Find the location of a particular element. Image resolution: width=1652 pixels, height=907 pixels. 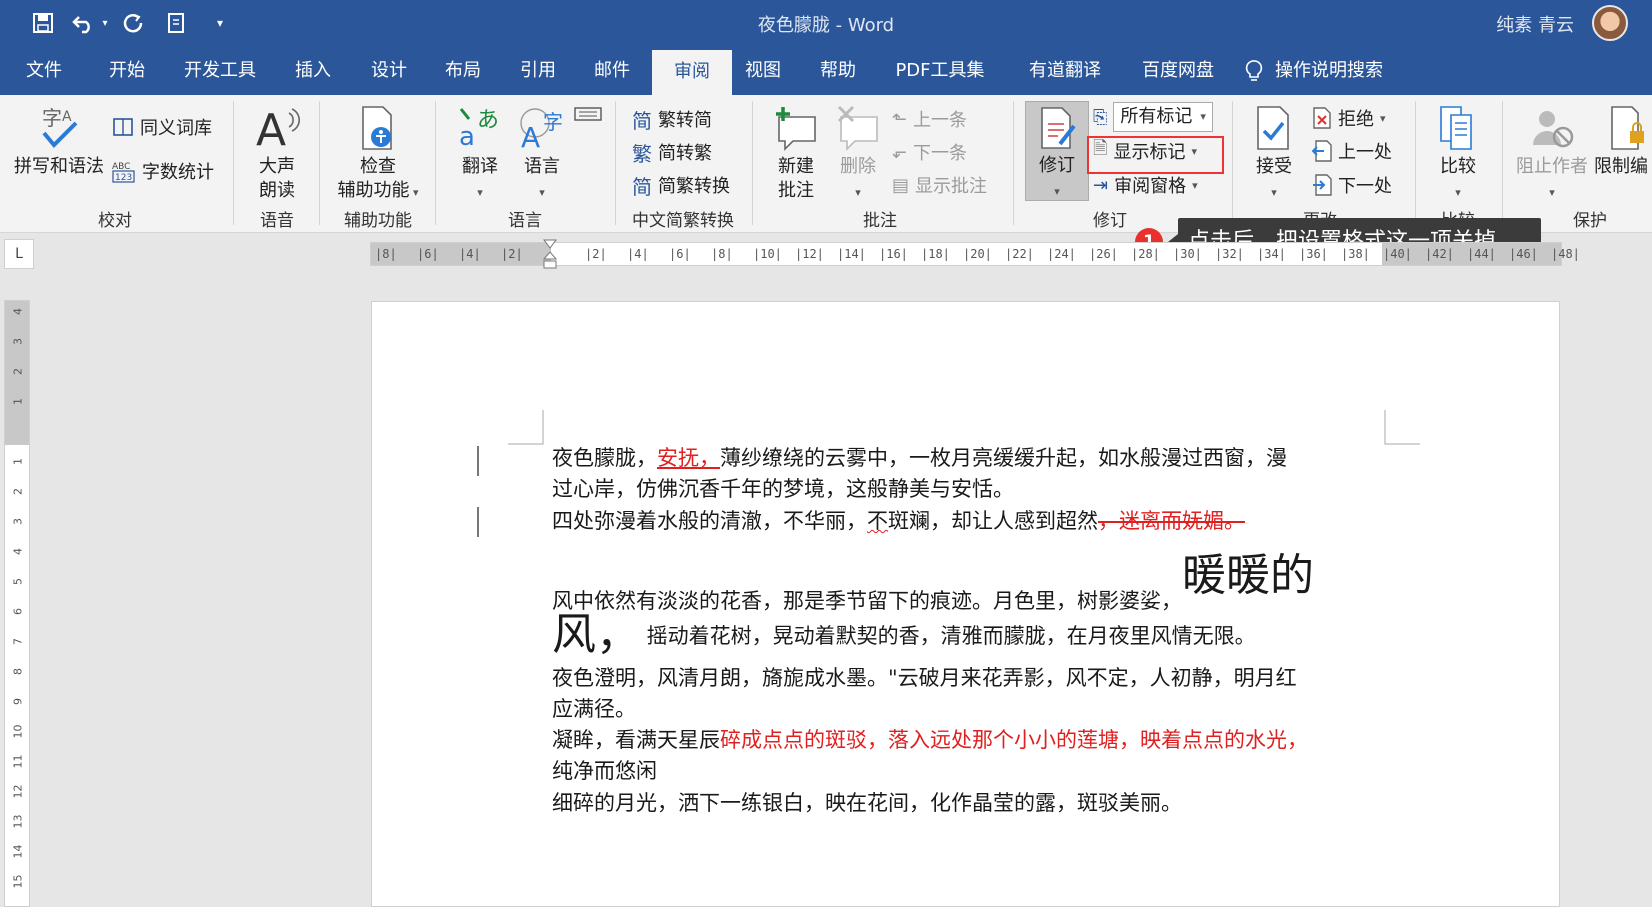

paragraph-line: 过心岸，仿佛沉香千年的梦境，这般静美与安恬。 is located at coordinates (783, 488).